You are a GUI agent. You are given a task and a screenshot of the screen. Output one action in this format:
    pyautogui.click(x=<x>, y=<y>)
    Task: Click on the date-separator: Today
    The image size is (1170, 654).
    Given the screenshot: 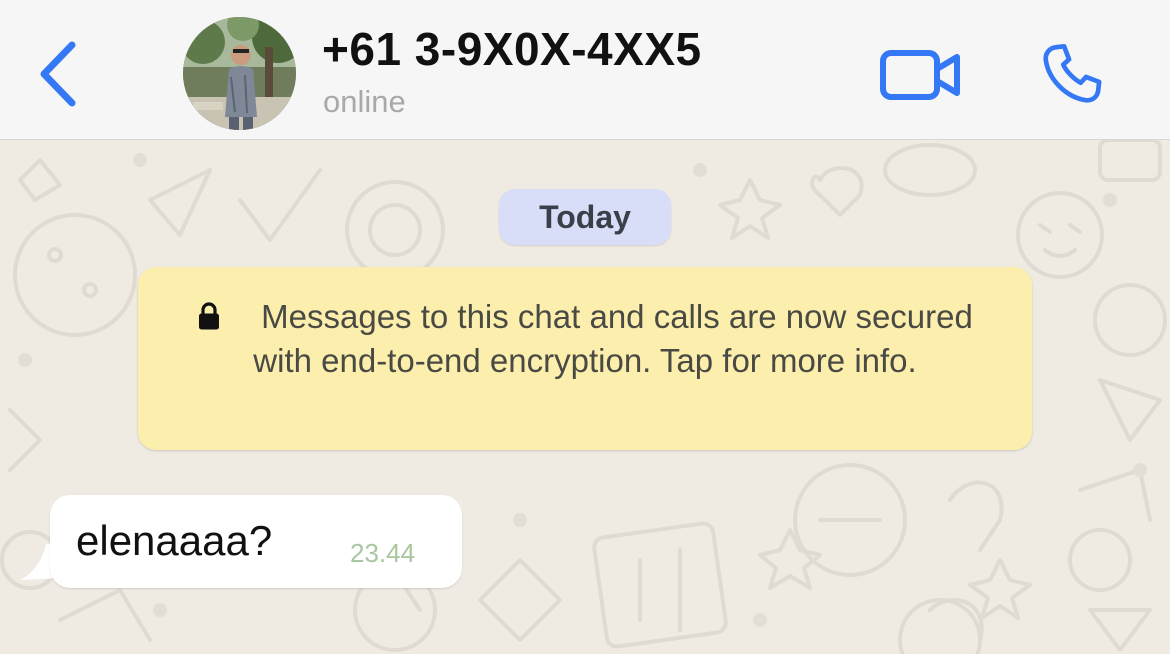 What is the action you would take?
    pyautogui.click(x=585, y=217)
    